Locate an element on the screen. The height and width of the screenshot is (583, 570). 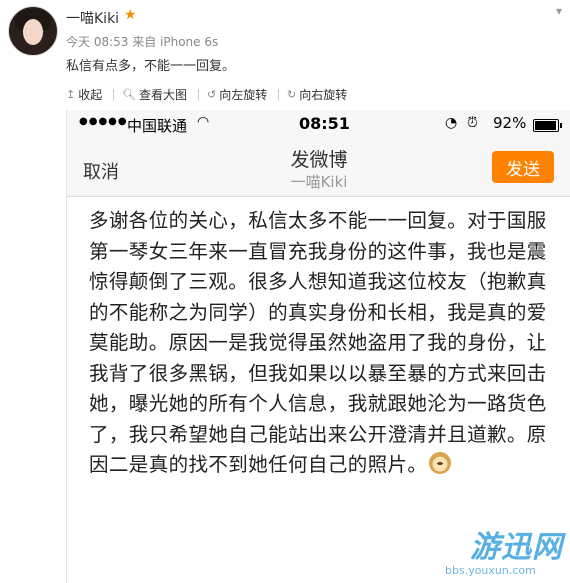
status-time: 08:51 is located at coordinates (324, 123).